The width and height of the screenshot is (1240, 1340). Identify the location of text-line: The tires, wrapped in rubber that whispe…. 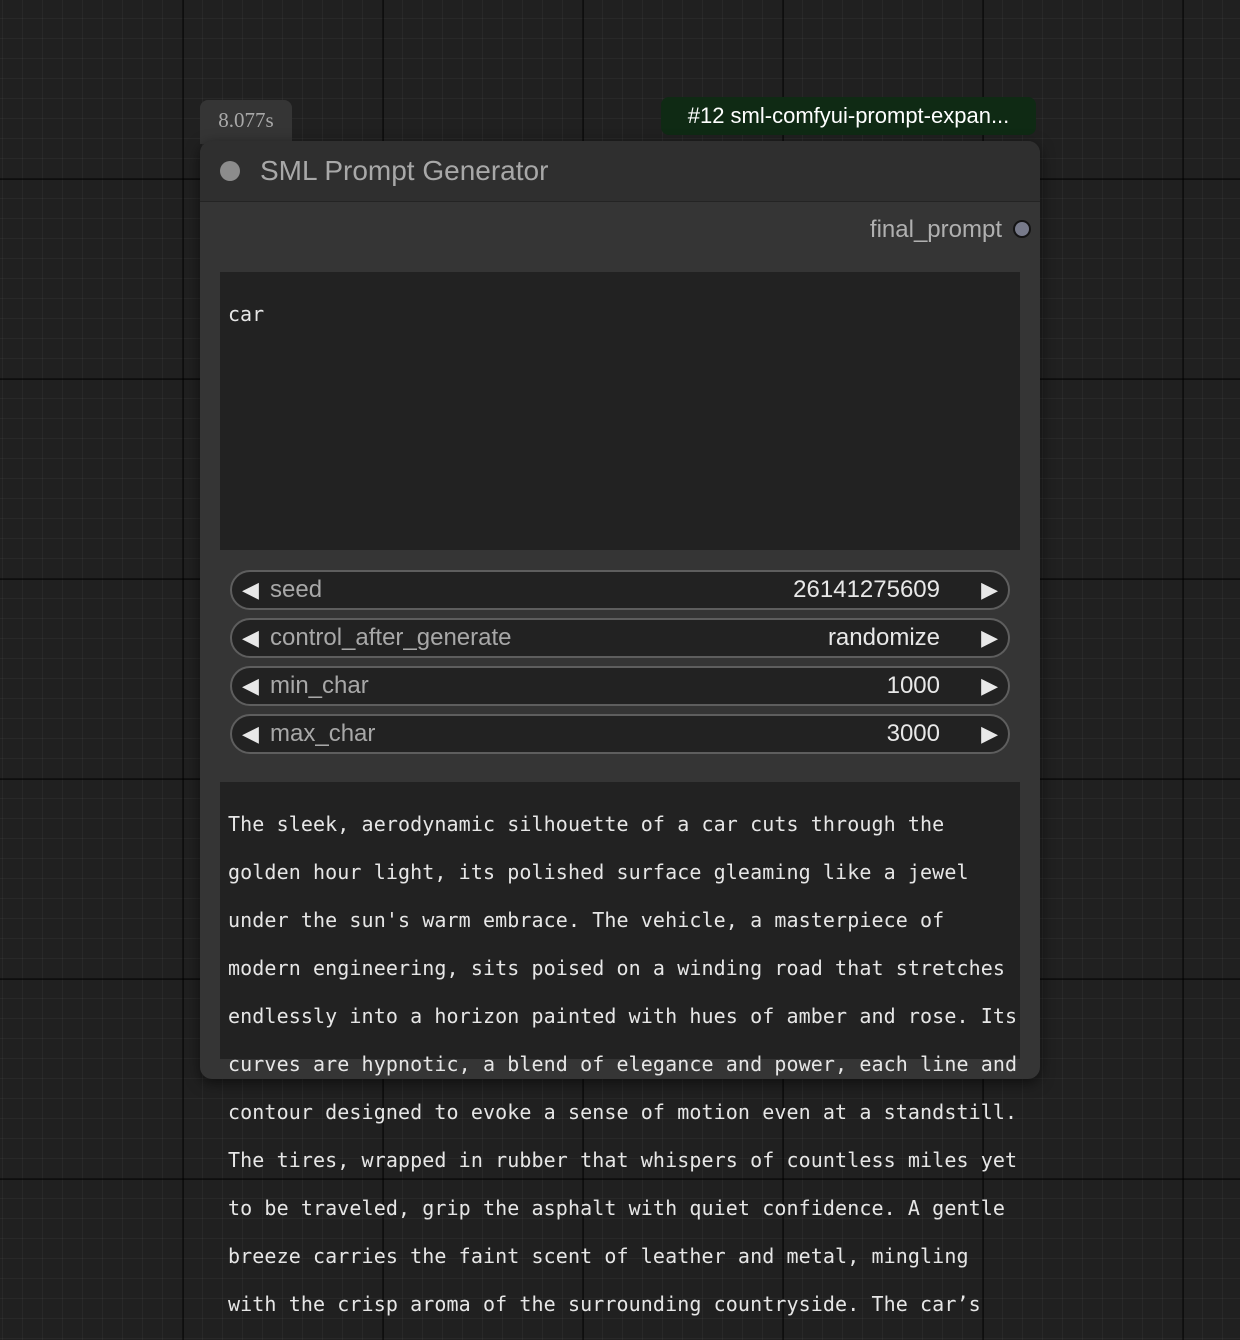
(623, 1160).